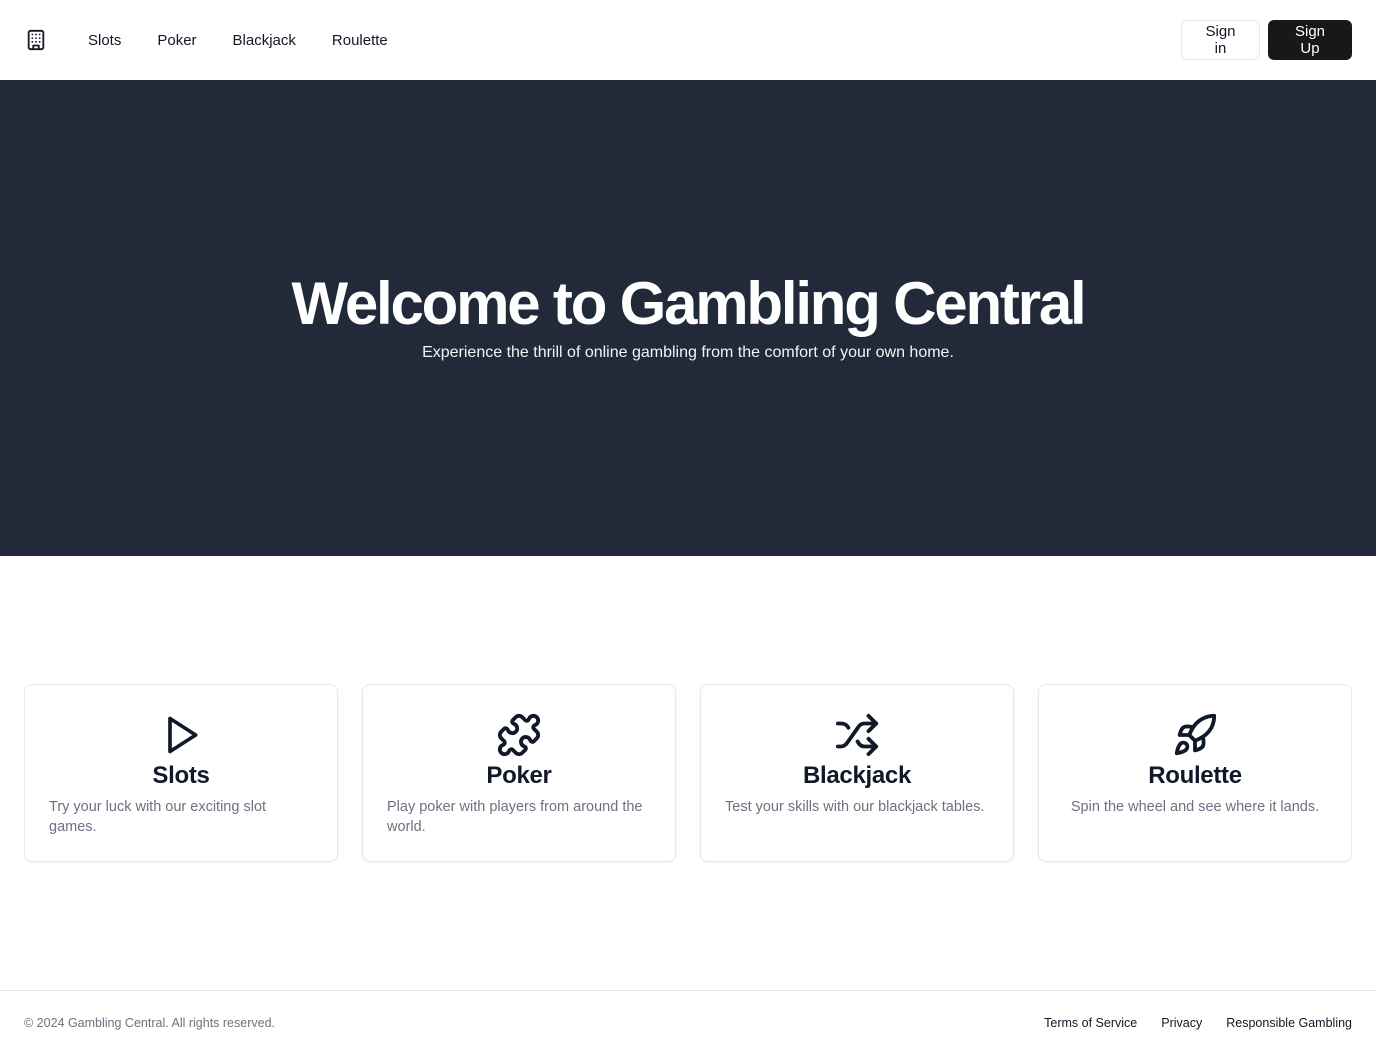 This screenshot has width=1376, height=1055. I want to click on card-title: Poker, so click(519, 775).